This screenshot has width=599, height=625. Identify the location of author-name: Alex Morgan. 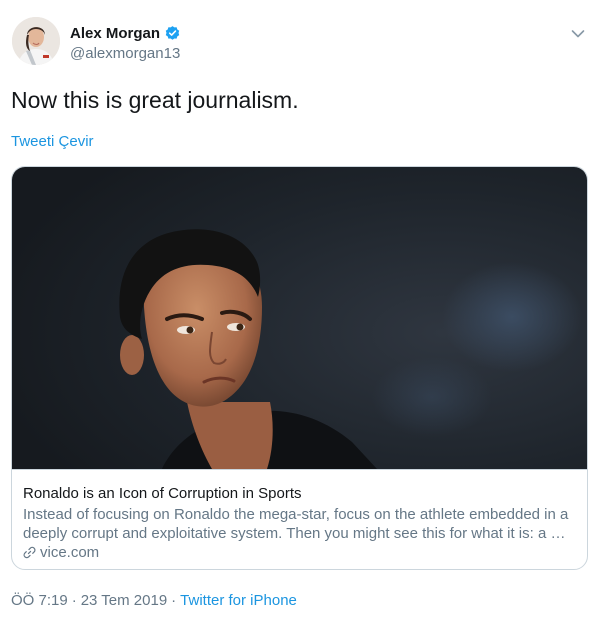
(125, 33).